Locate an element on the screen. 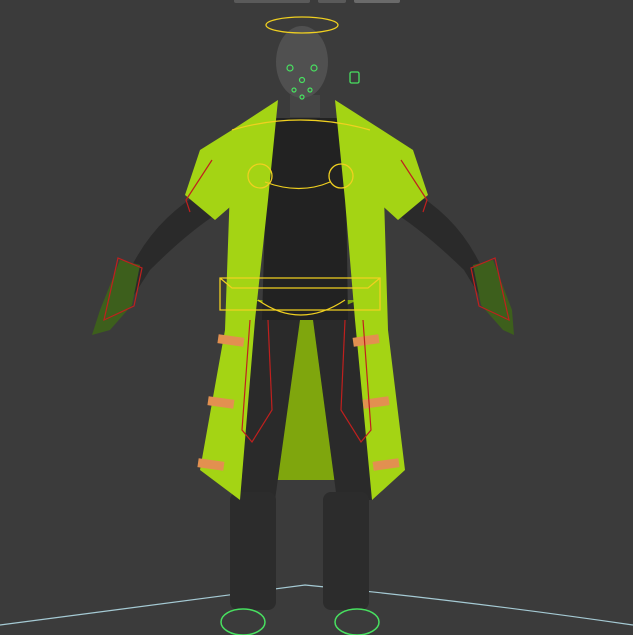 The width and height of the screenshot is (633, 635). left-glove is located at coordinates (116, 297).